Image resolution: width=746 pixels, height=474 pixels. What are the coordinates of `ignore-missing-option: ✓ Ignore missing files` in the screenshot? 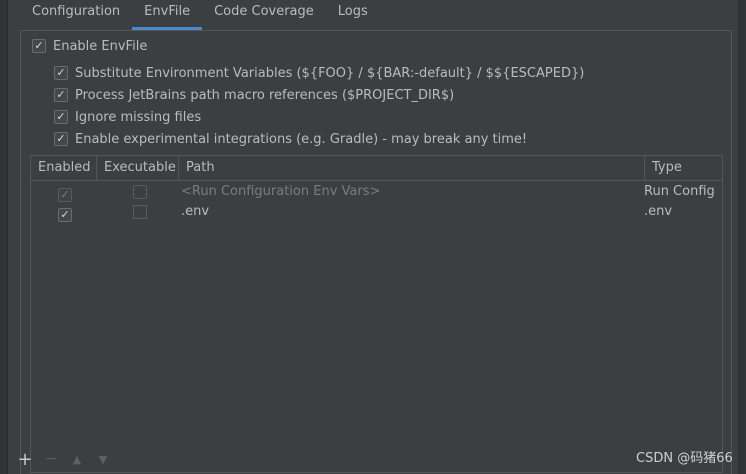 It's located at (127, 117).